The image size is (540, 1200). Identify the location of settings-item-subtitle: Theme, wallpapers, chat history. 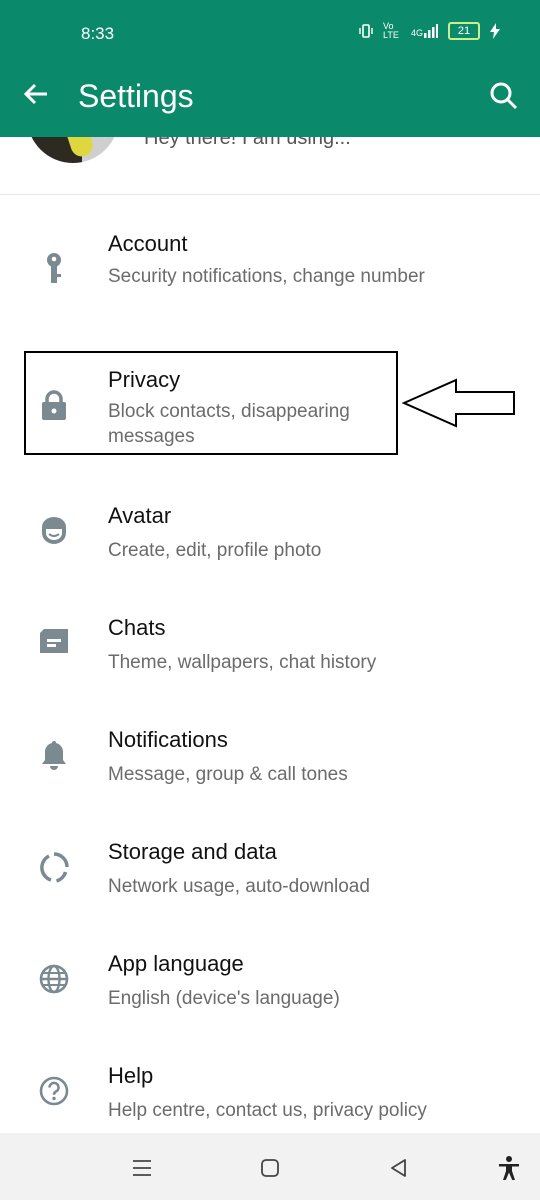
(242, 662).